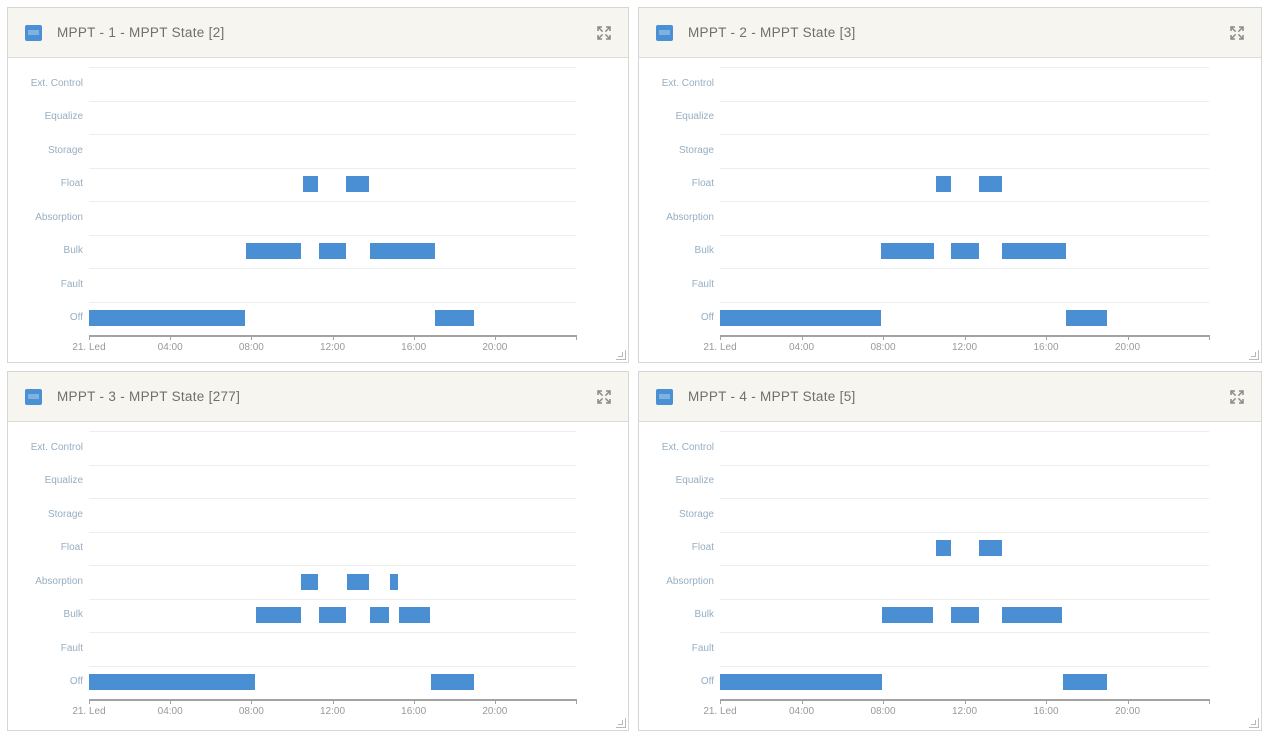  I want to click on panel-header: MPPT - 2 - MPPT State [3], so click(950, 33).